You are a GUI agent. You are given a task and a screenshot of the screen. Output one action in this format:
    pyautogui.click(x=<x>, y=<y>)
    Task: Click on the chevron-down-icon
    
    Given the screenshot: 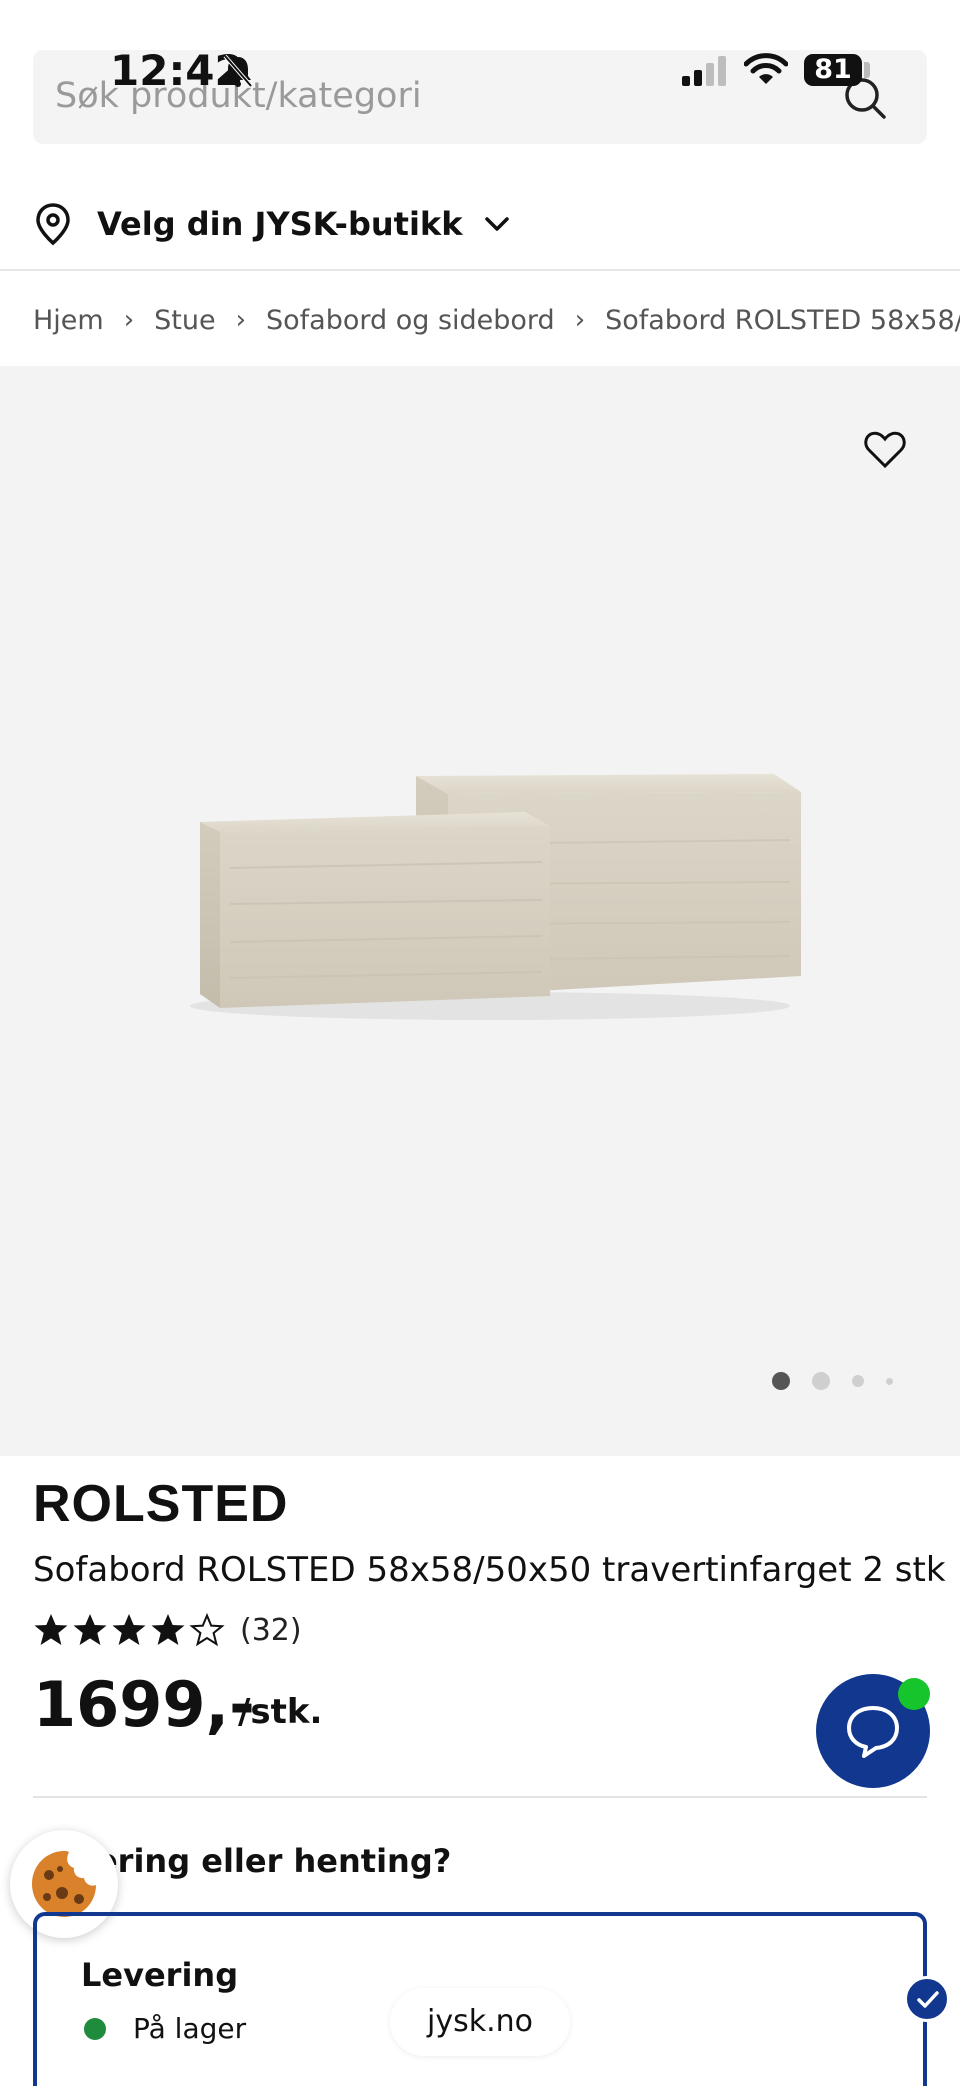 What is the action you would take?
    pyautogui.click(x=497, y=224)
    